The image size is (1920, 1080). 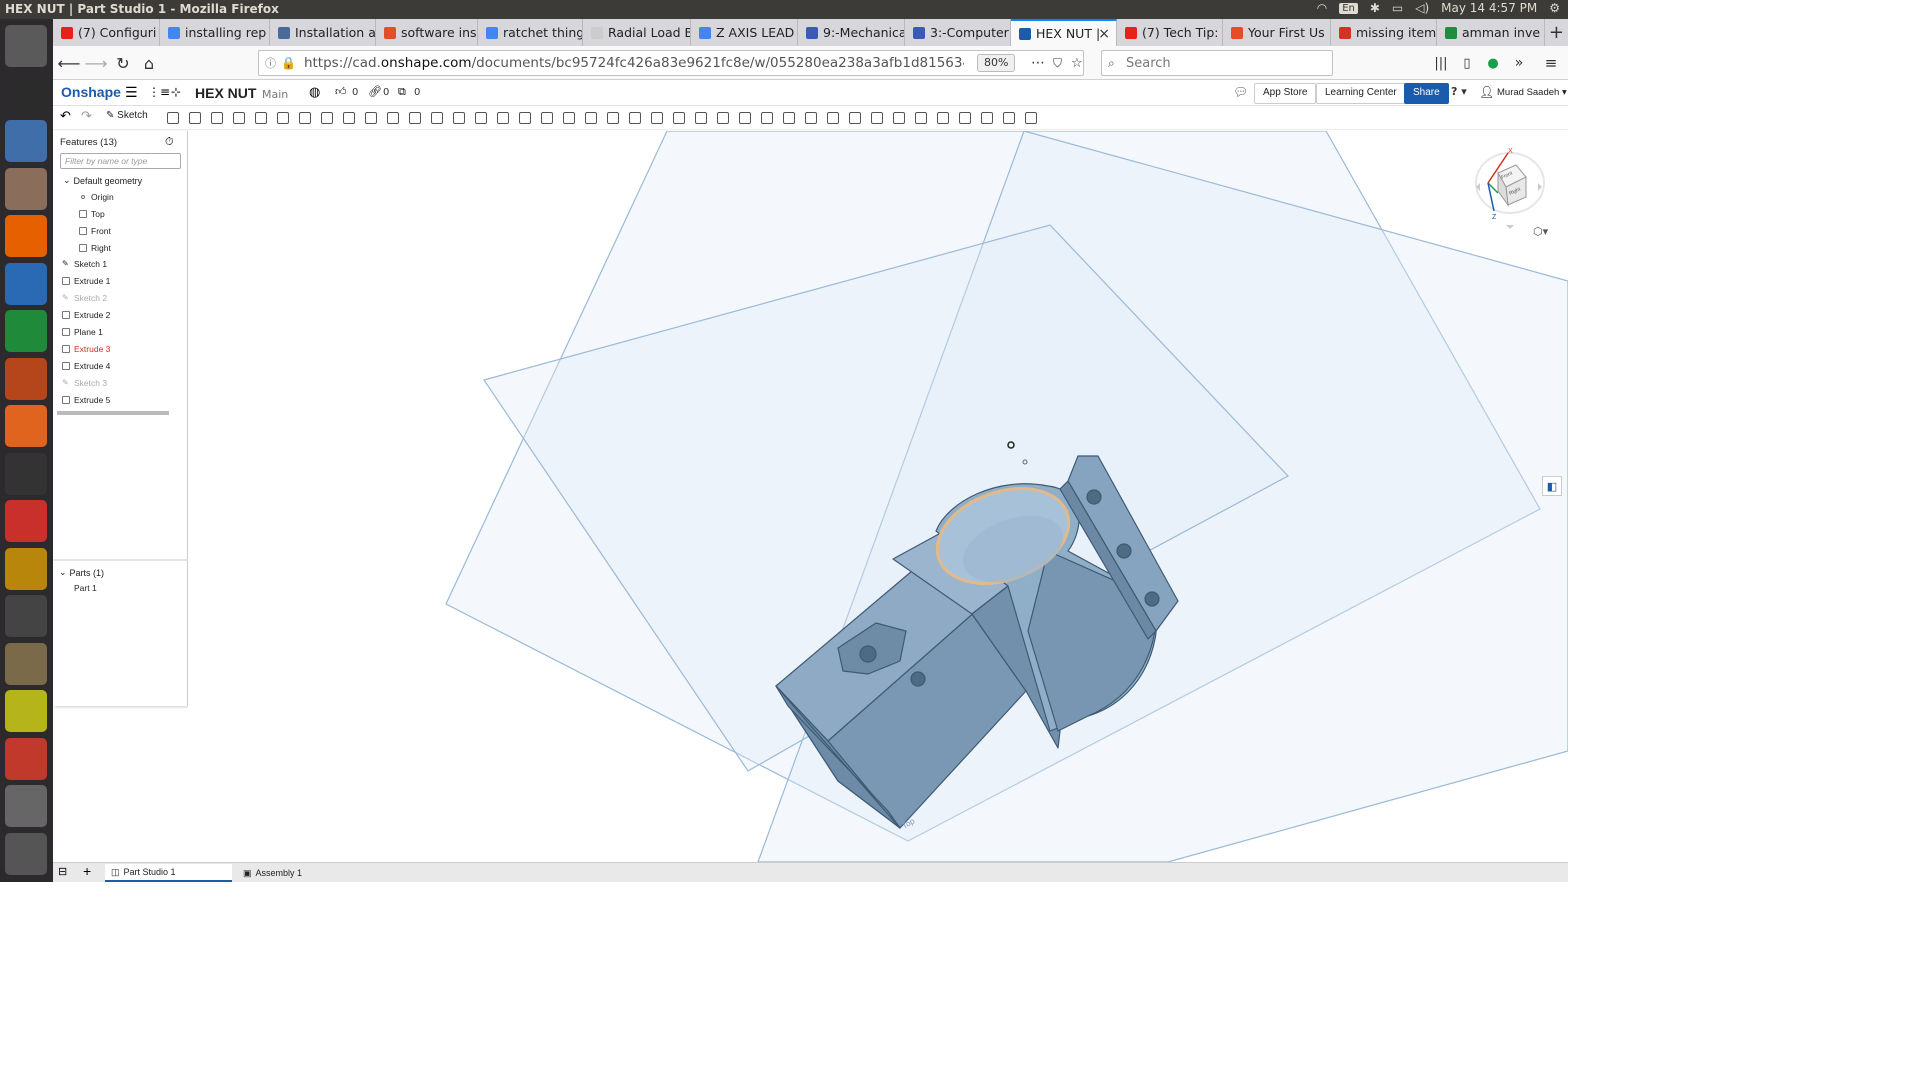 I want to click on home-button: ⌂, so click(x=149, y=63).